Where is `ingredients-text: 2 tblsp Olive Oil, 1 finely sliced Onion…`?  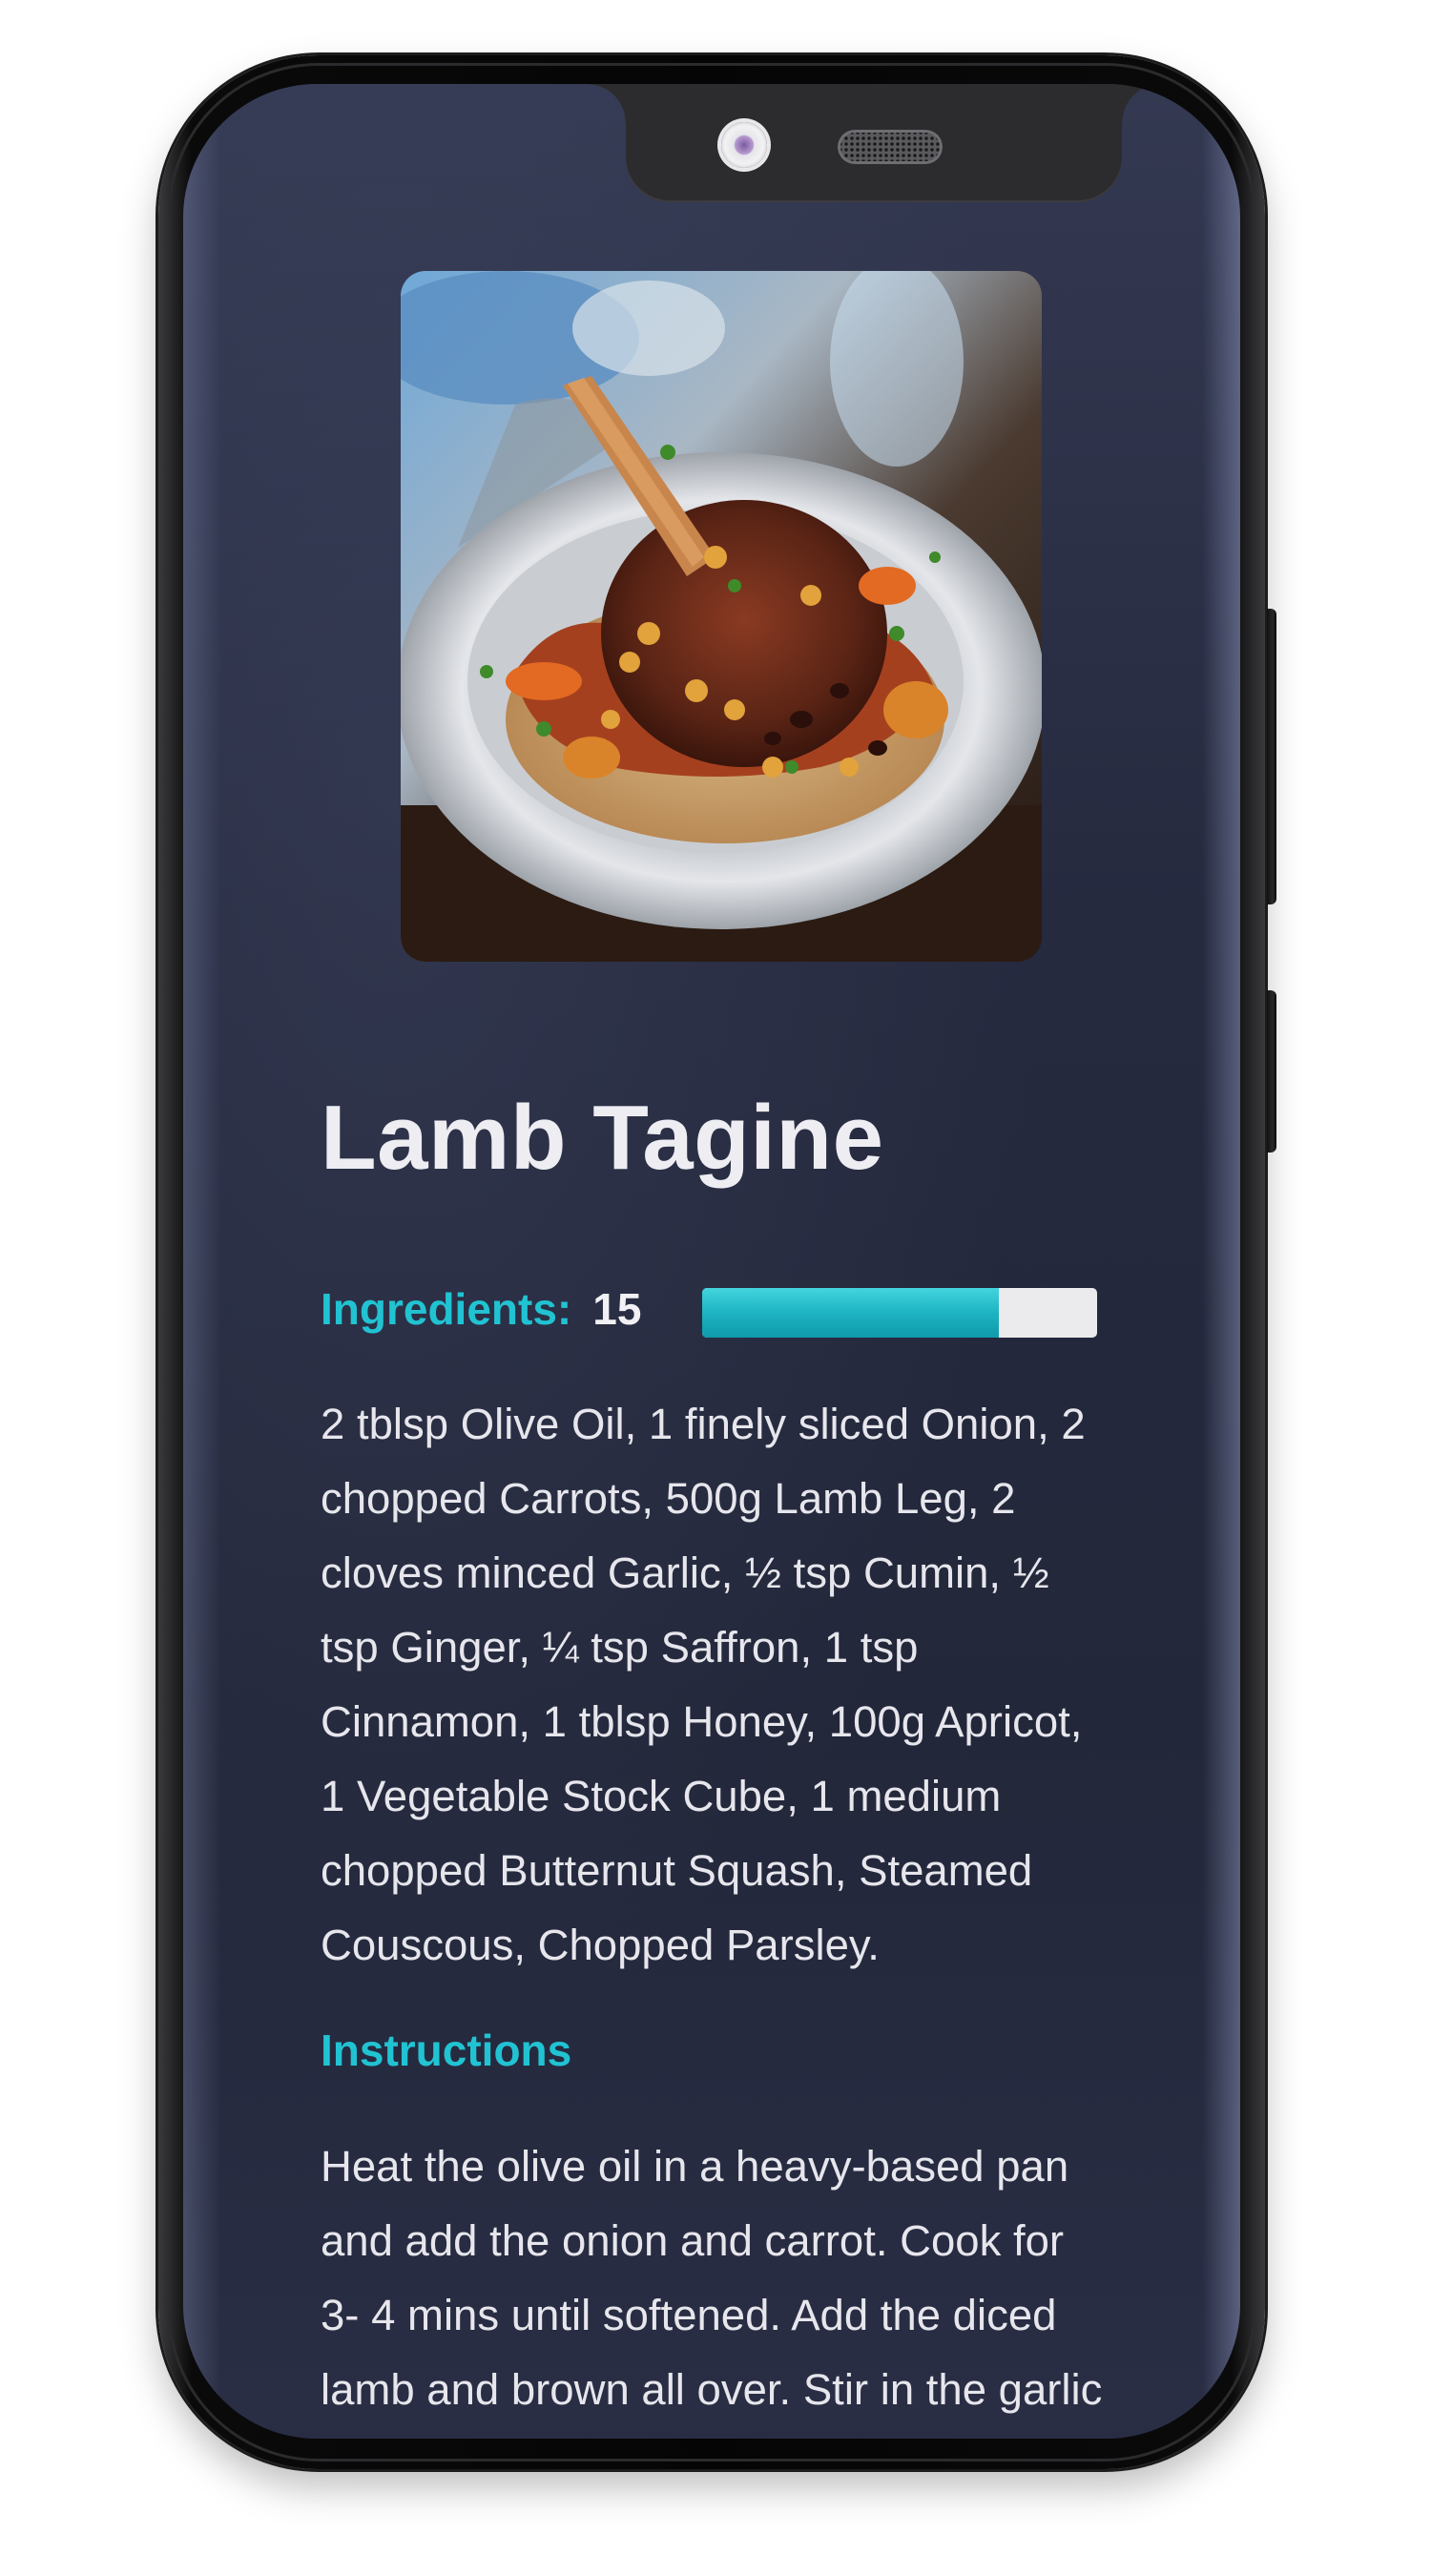
ingredients-text: 2 tblsp Olive Oil, 1 finely sliced Onion… is located at coordinates (703, 1684).